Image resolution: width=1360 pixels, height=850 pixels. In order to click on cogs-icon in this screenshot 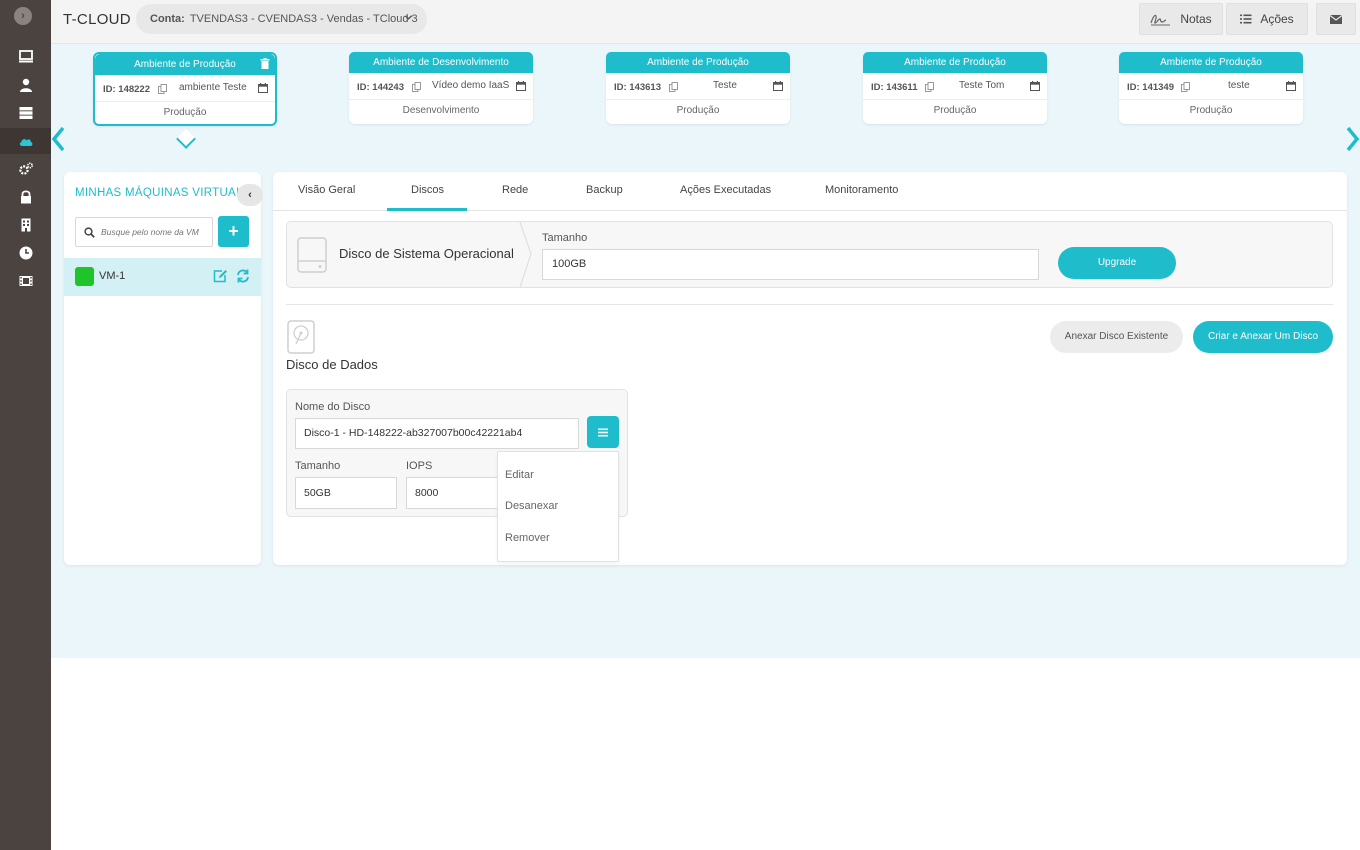, I will do `click(25, 168)`.